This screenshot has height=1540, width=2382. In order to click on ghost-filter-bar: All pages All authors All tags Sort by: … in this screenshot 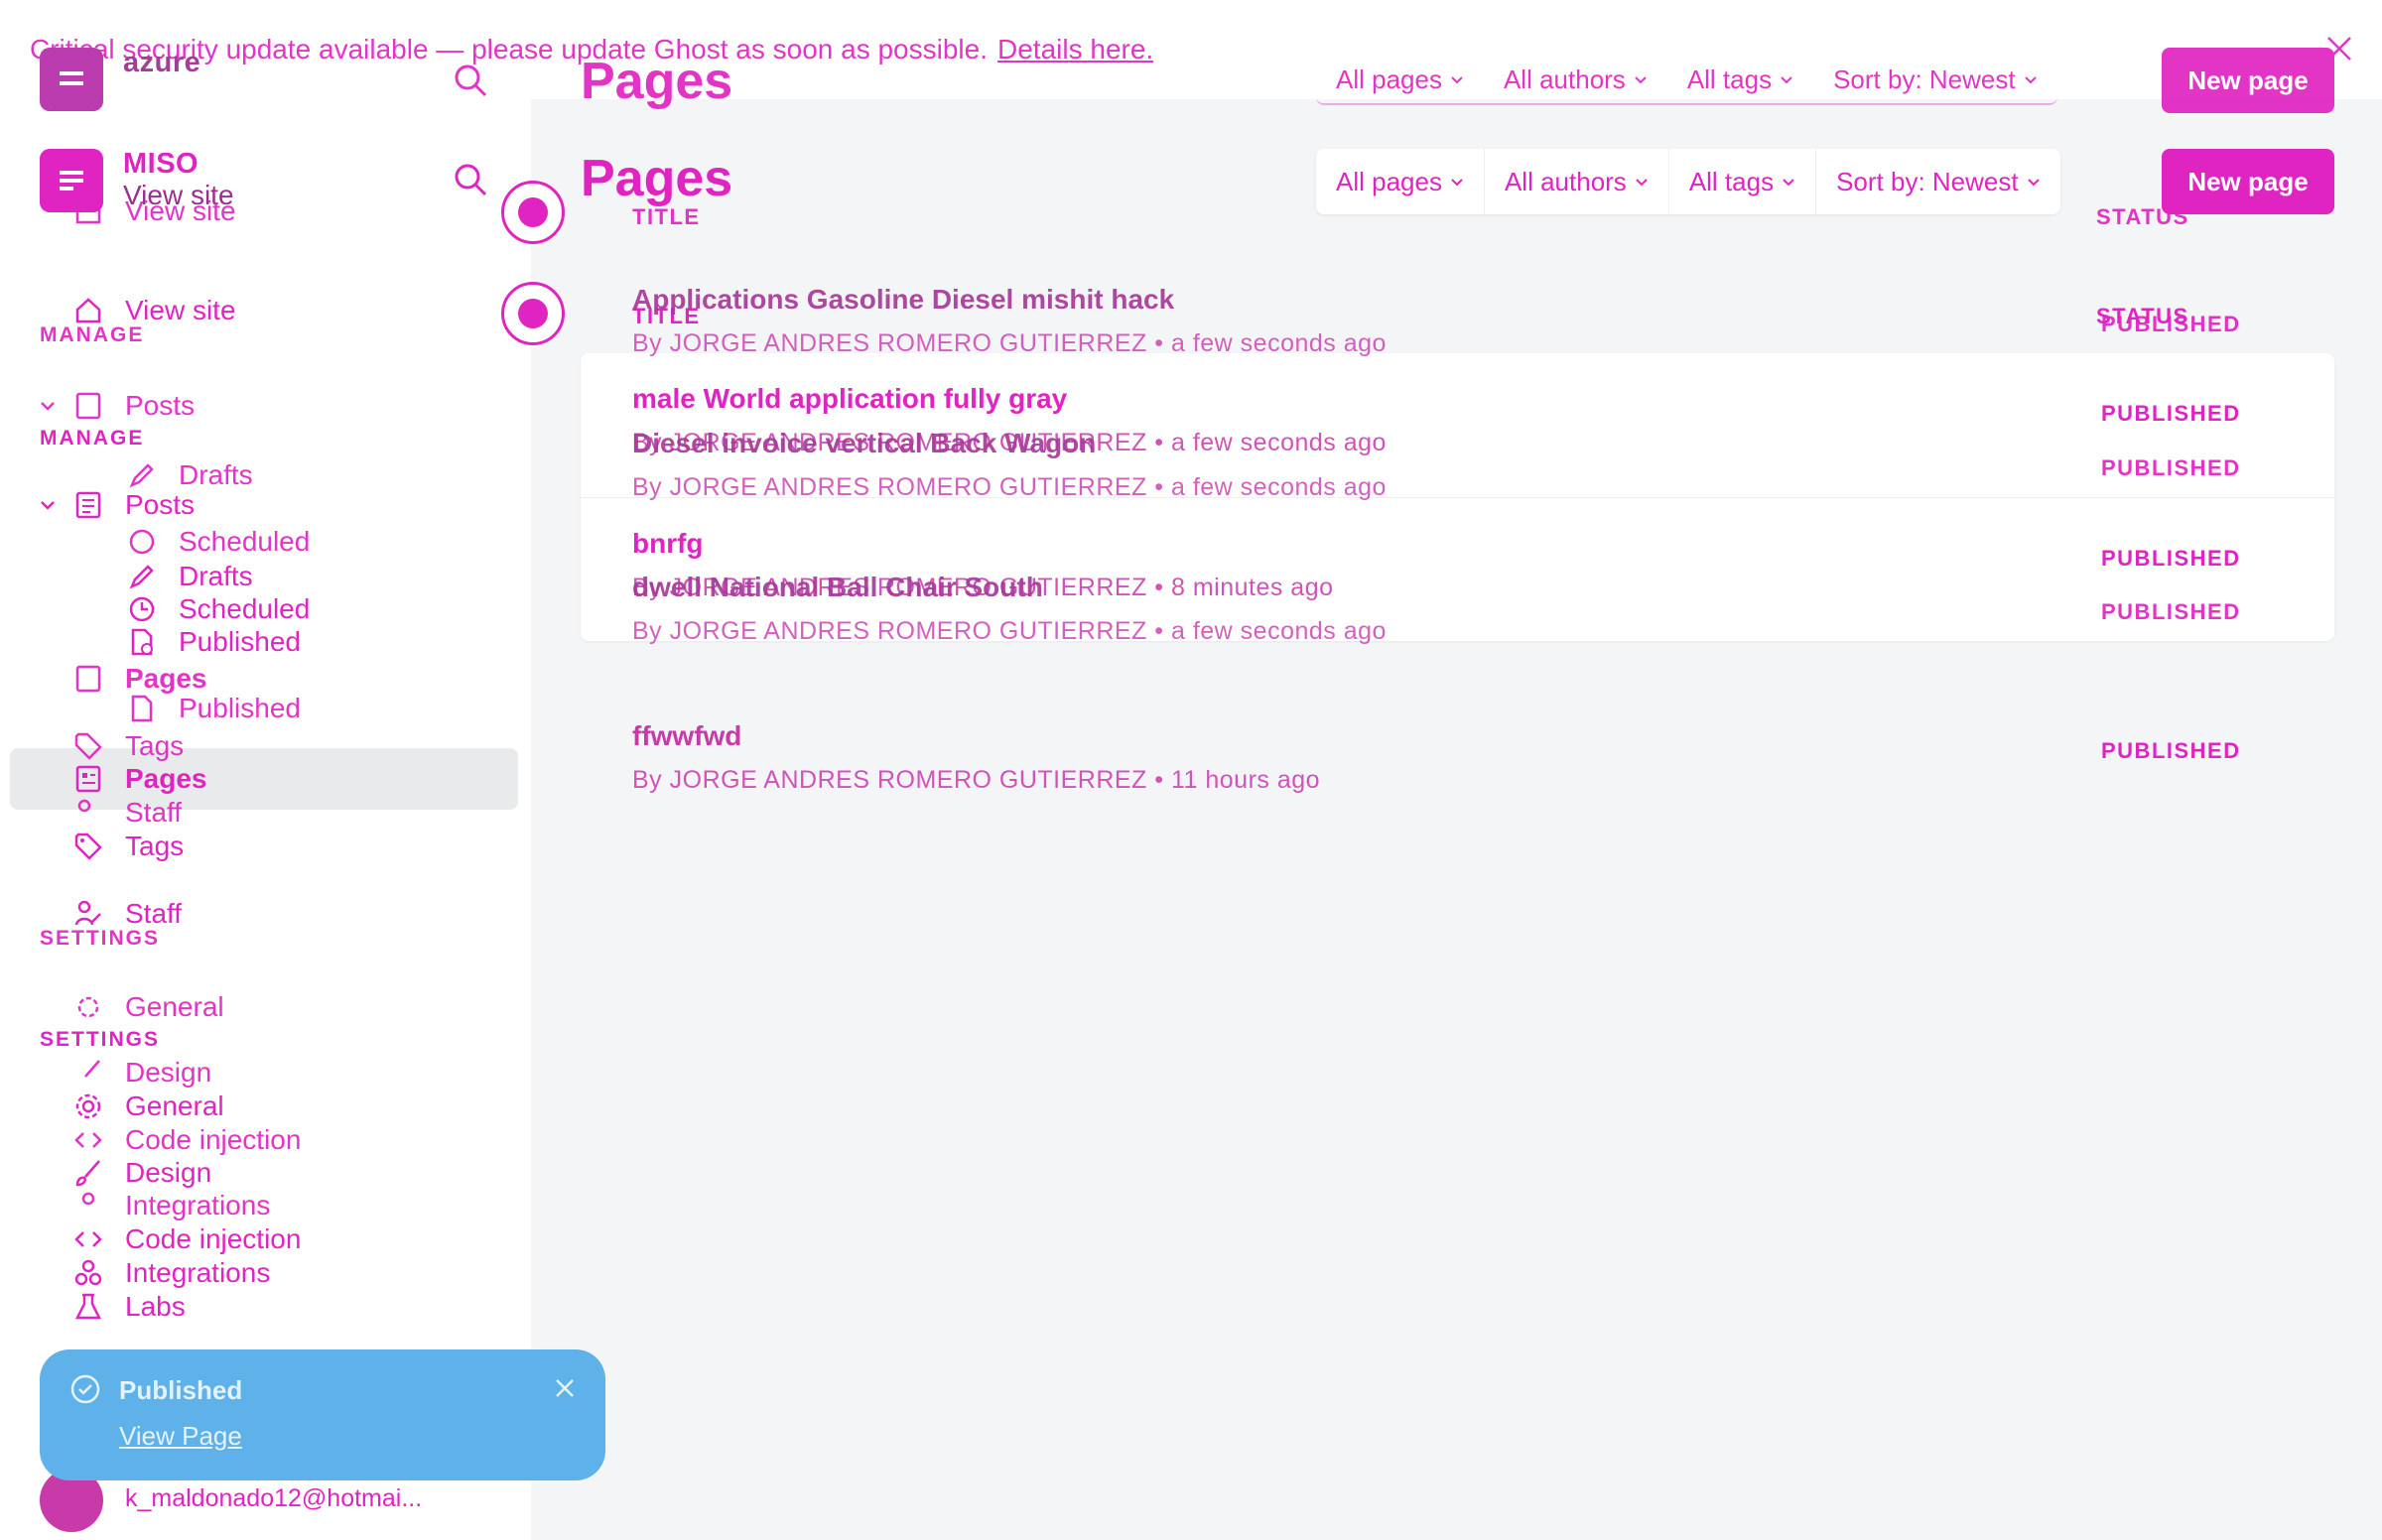, I will do `click(1687, 80)`.